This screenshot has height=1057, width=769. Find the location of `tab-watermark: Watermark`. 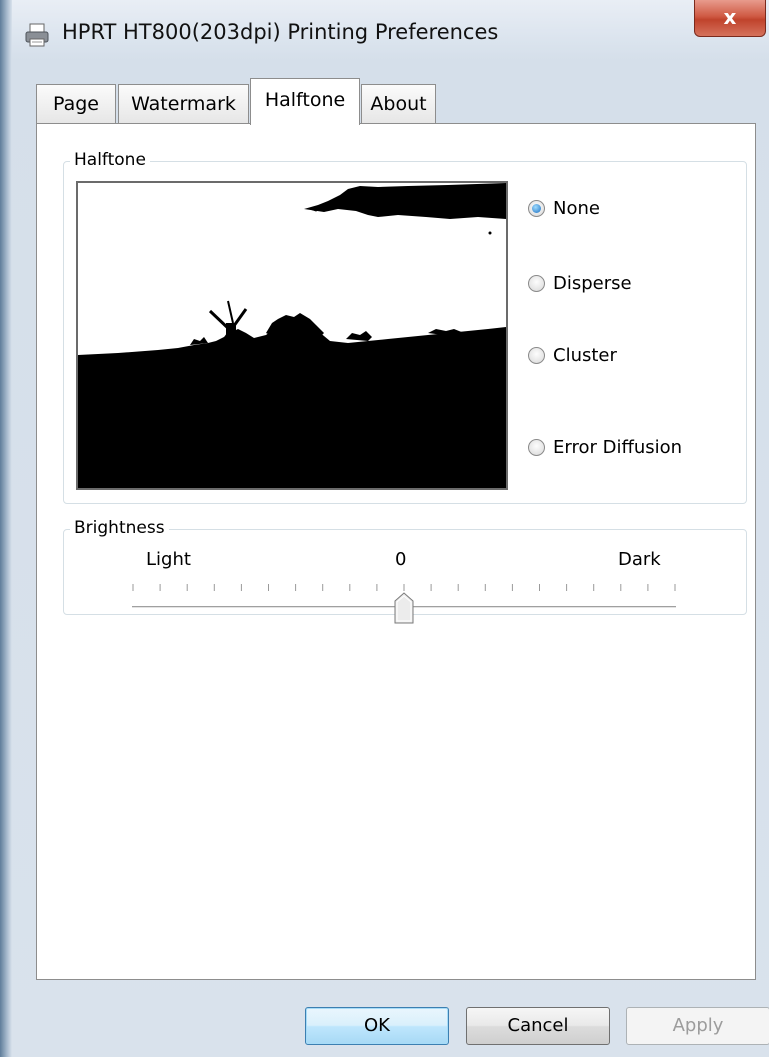

tab-watermark: Watermark is located at coordinates (183, 104).